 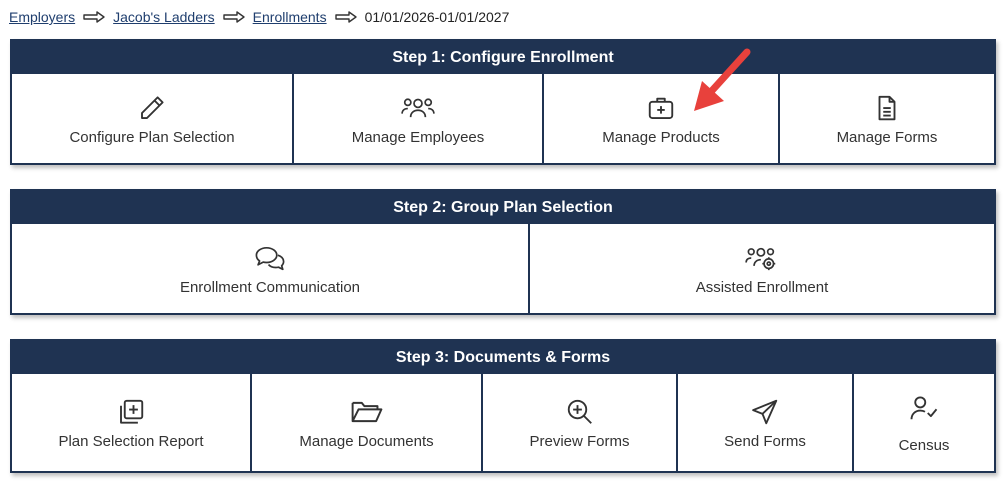 I want to click on users-gear-icon, so click(x=762, y=258).